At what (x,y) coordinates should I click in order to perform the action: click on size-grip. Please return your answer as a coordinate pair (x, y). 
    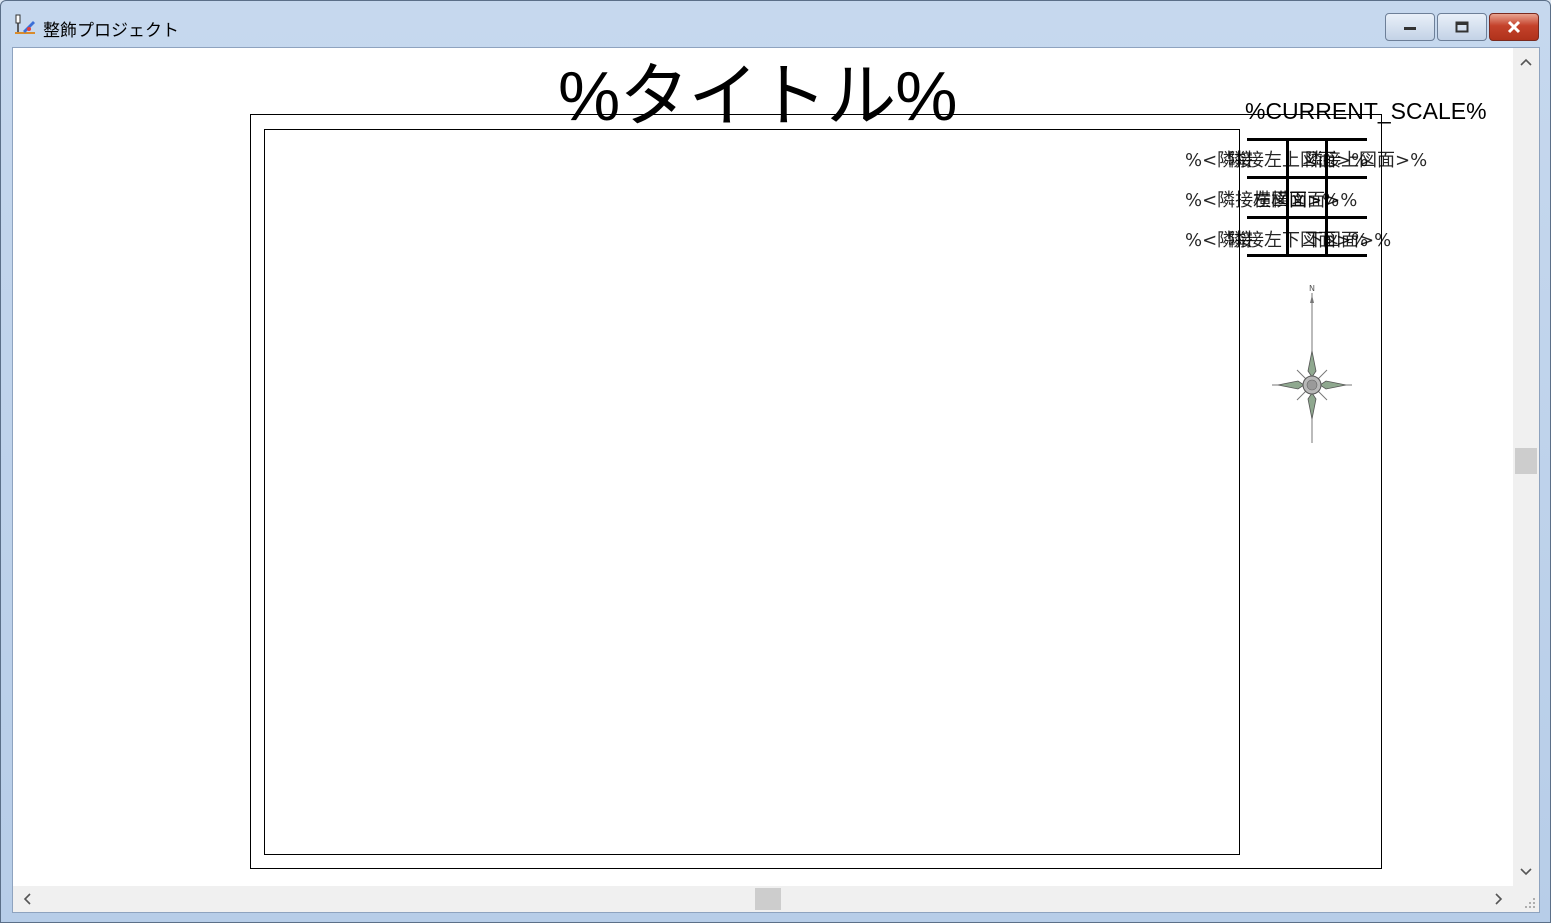
    Looking at the image, I should click on (1526, 899).